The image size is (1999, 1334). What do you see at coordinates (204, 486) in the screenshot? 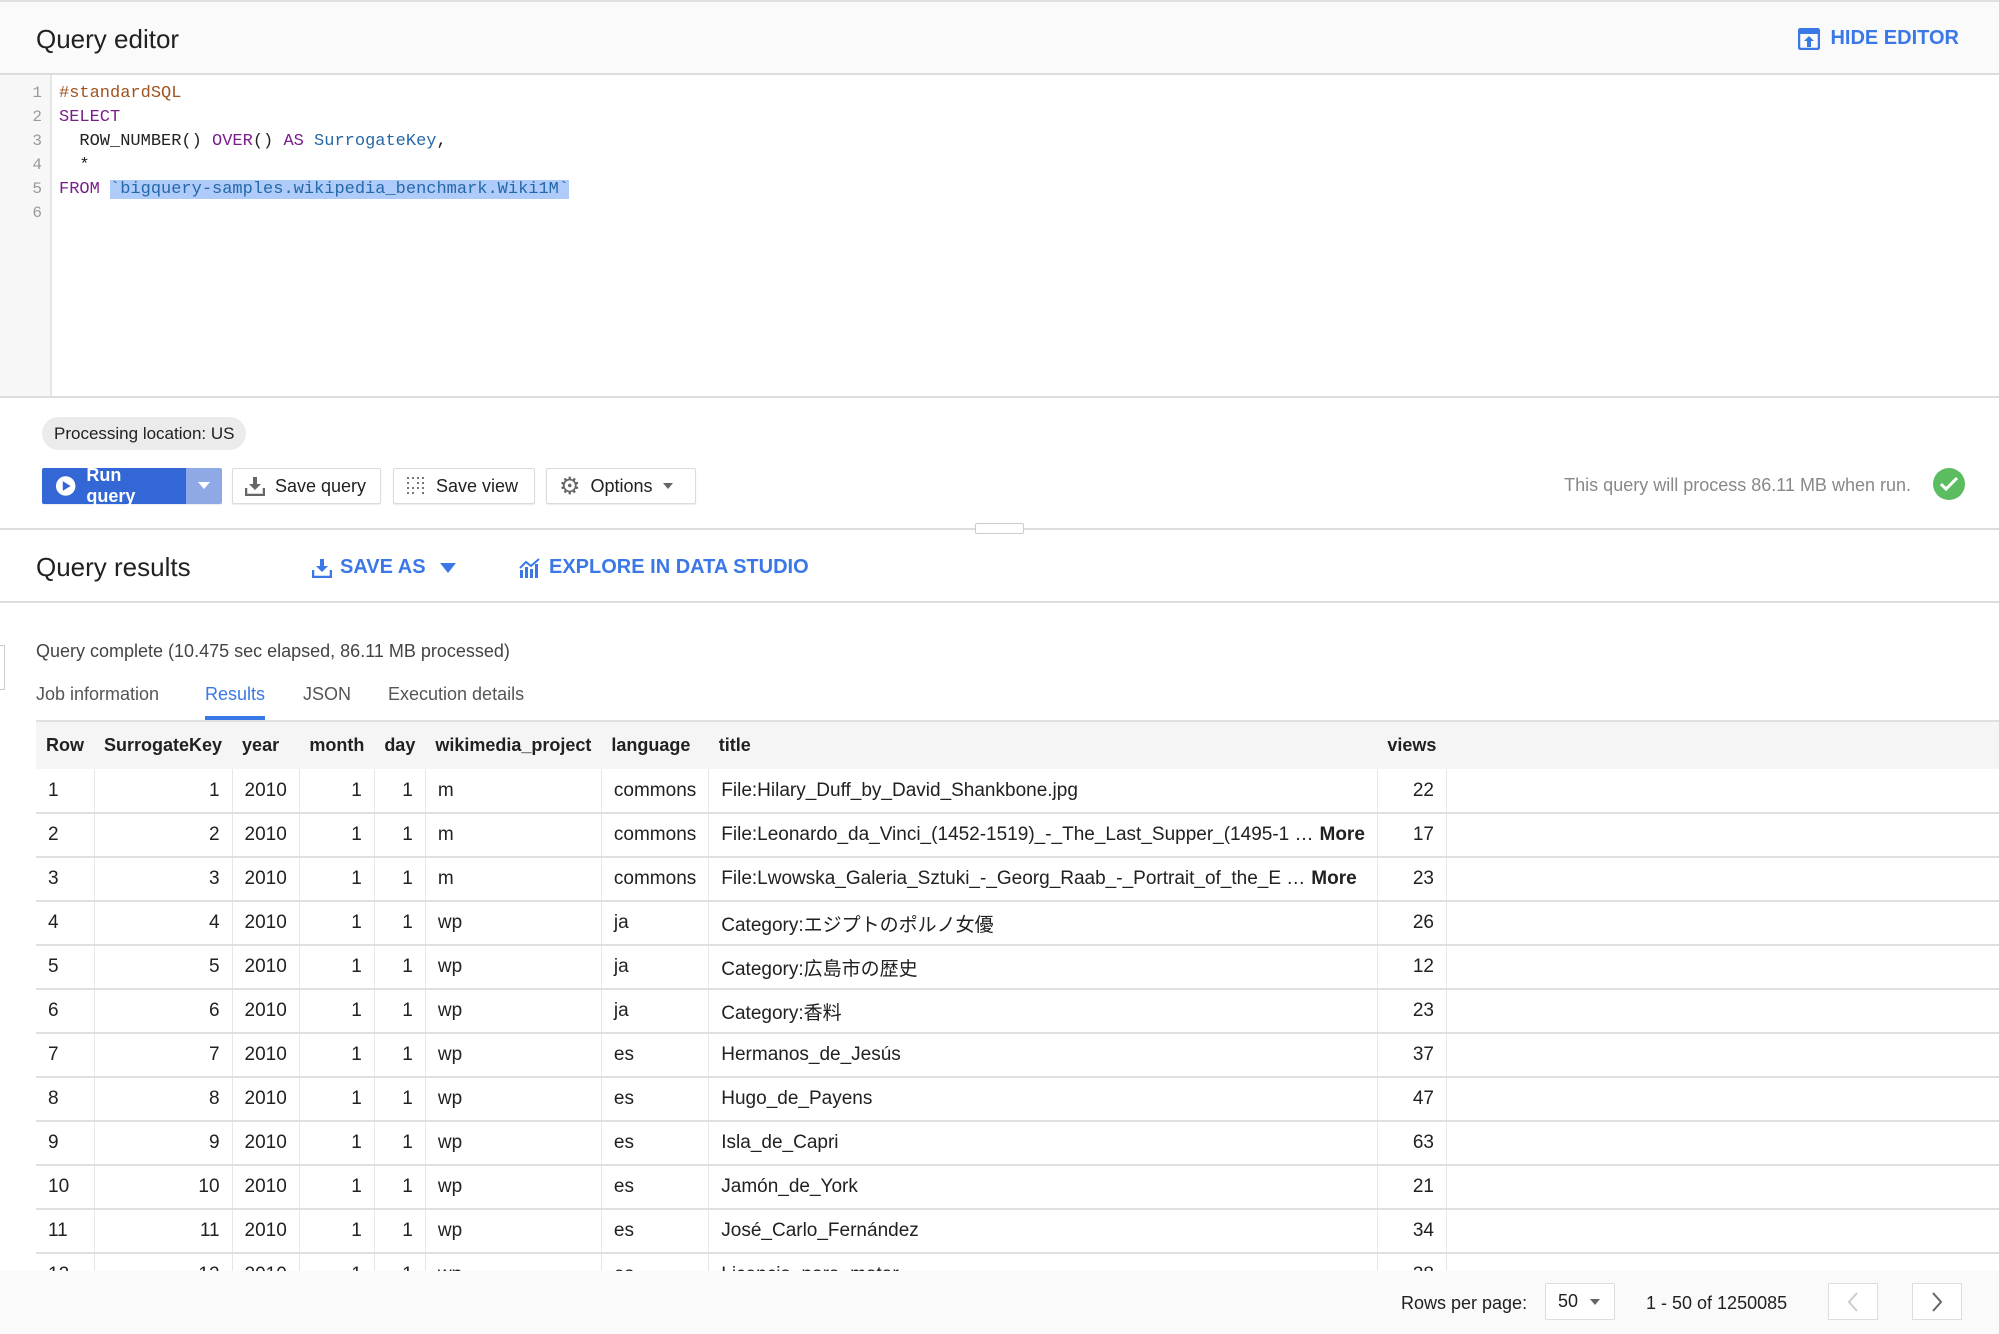
I see `run-query-dropdown` at bounding box center [204, 486].